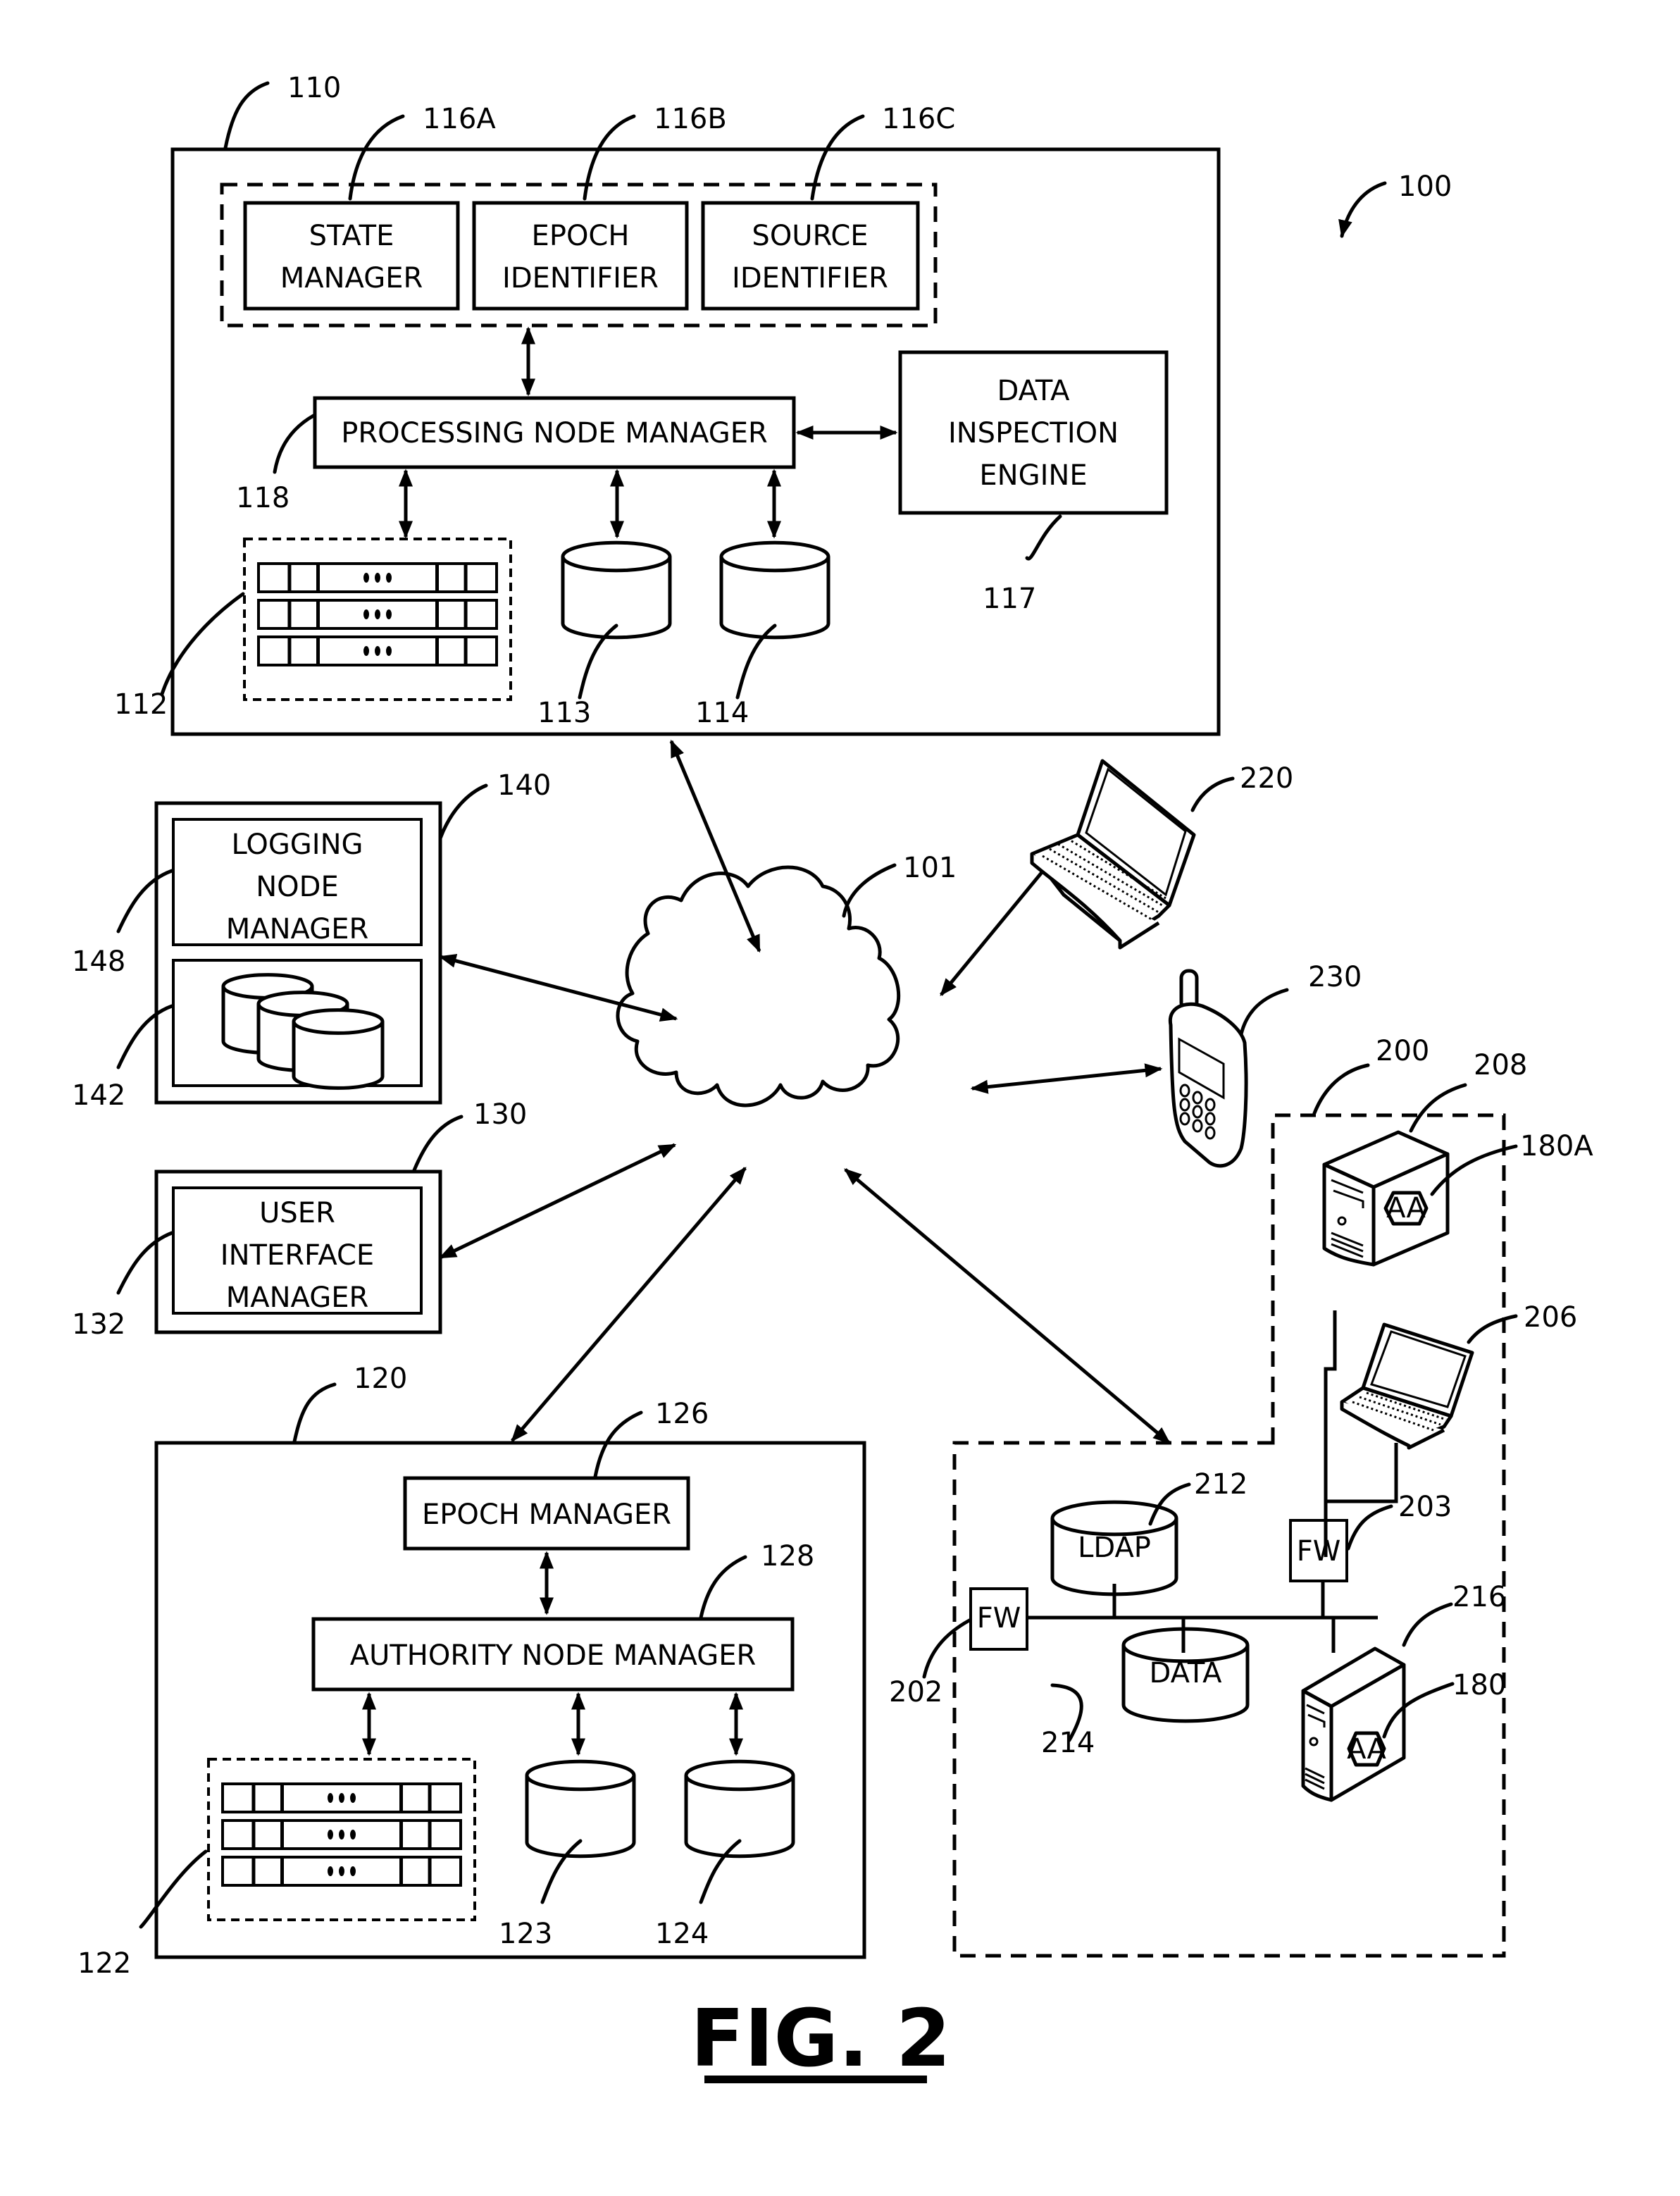  Describe the element at coordinates (557, 1201) in the screenshot. I see `ui-cloud-arrow` at that location.